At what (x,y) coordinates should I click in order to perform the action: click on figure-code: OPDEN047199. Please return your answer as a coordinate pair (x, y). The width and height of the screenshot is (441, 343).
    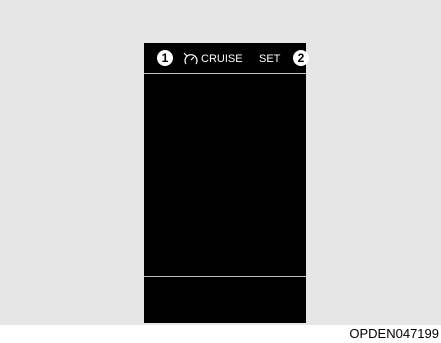
    Looking at the image, I should click on (394, 333).